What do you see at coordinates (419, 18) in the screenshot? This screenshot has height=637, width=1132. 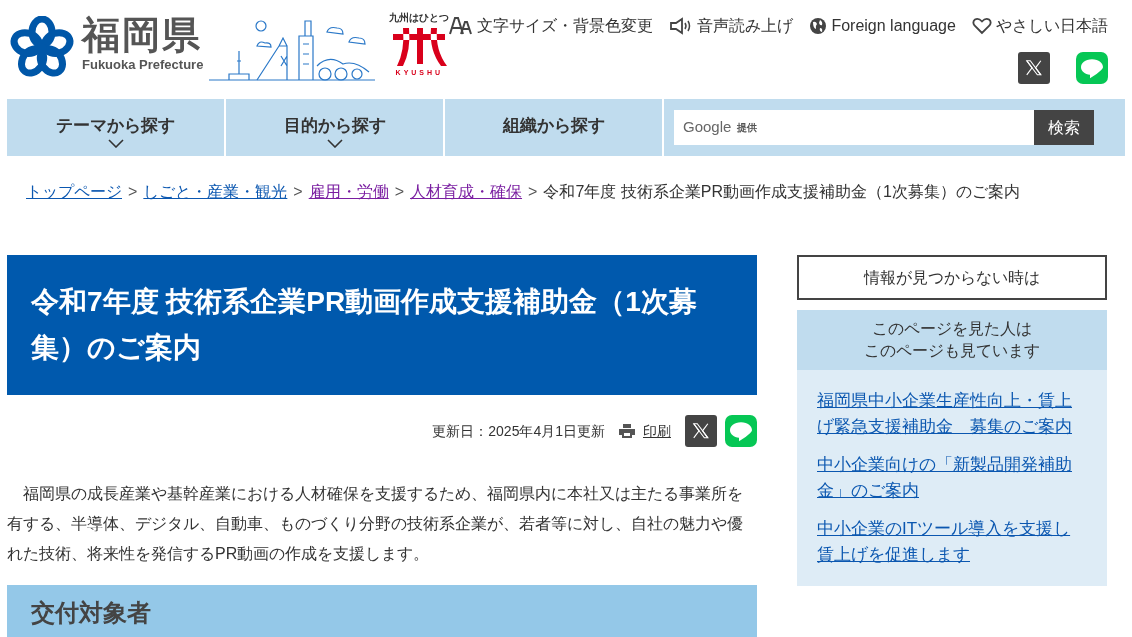 I see `kyushu-tagline: 九州はひとつ` at bounding box center [419, 18].